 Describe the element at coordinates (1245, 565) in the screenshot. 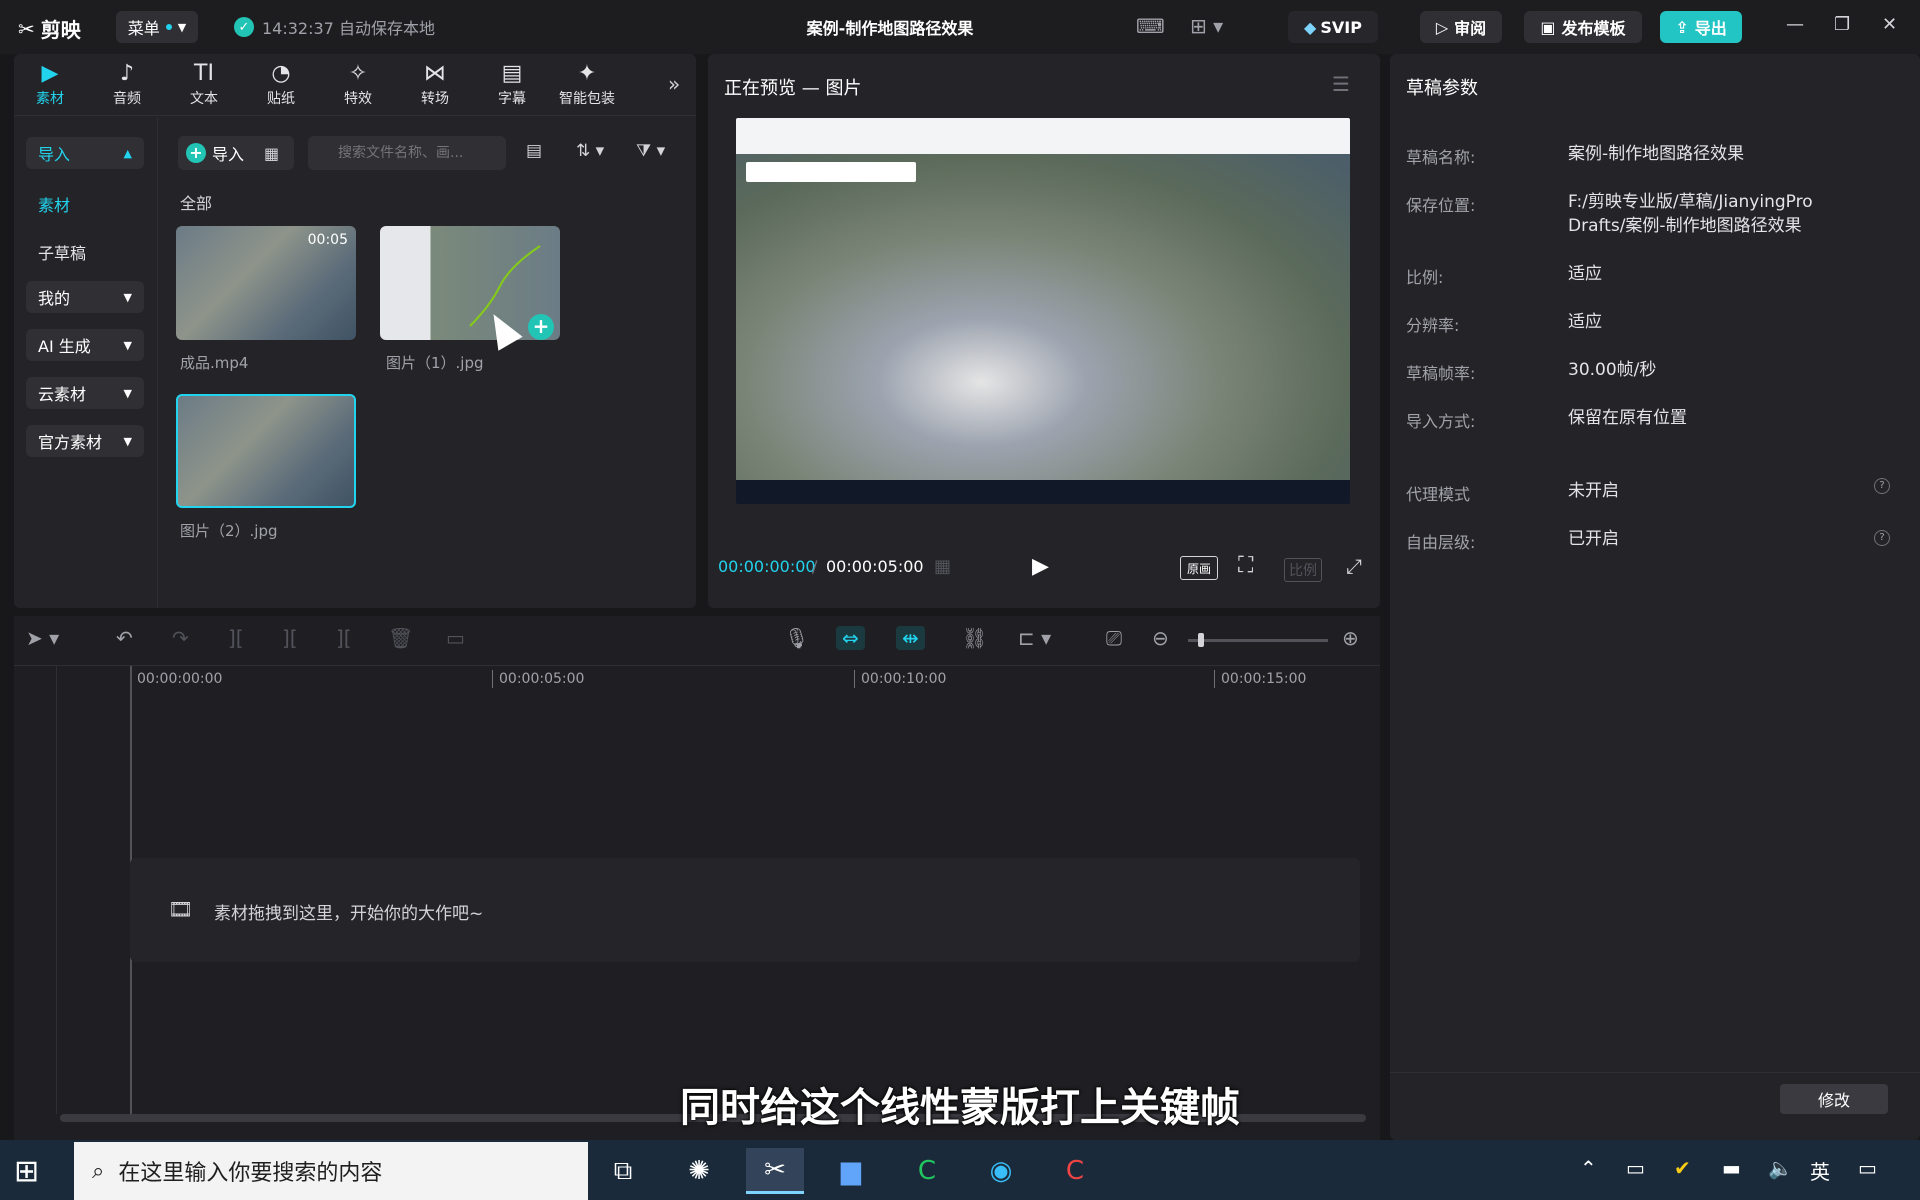

I see `fit-screen-icon: ⛶` at that location.